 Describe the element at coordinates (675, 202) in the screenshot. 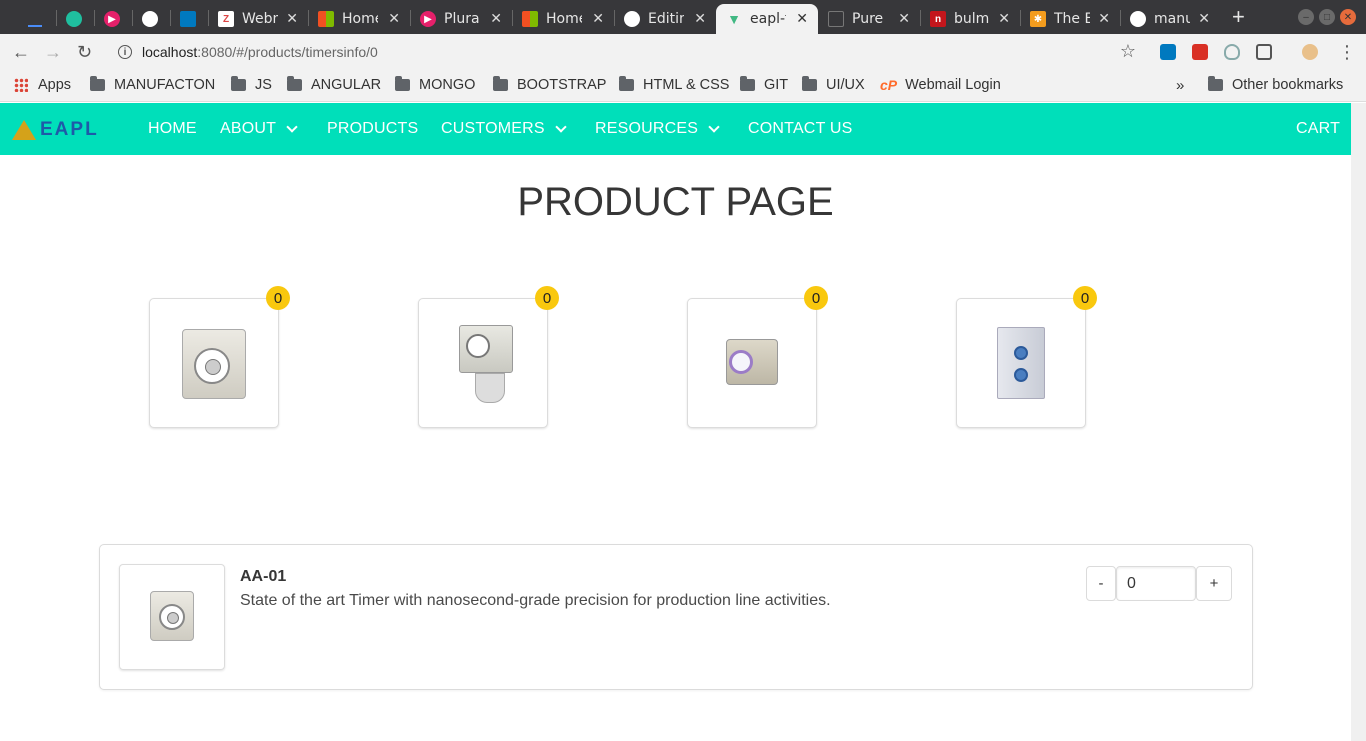

I see `page-title: PRODUCT PAGE` at that location.